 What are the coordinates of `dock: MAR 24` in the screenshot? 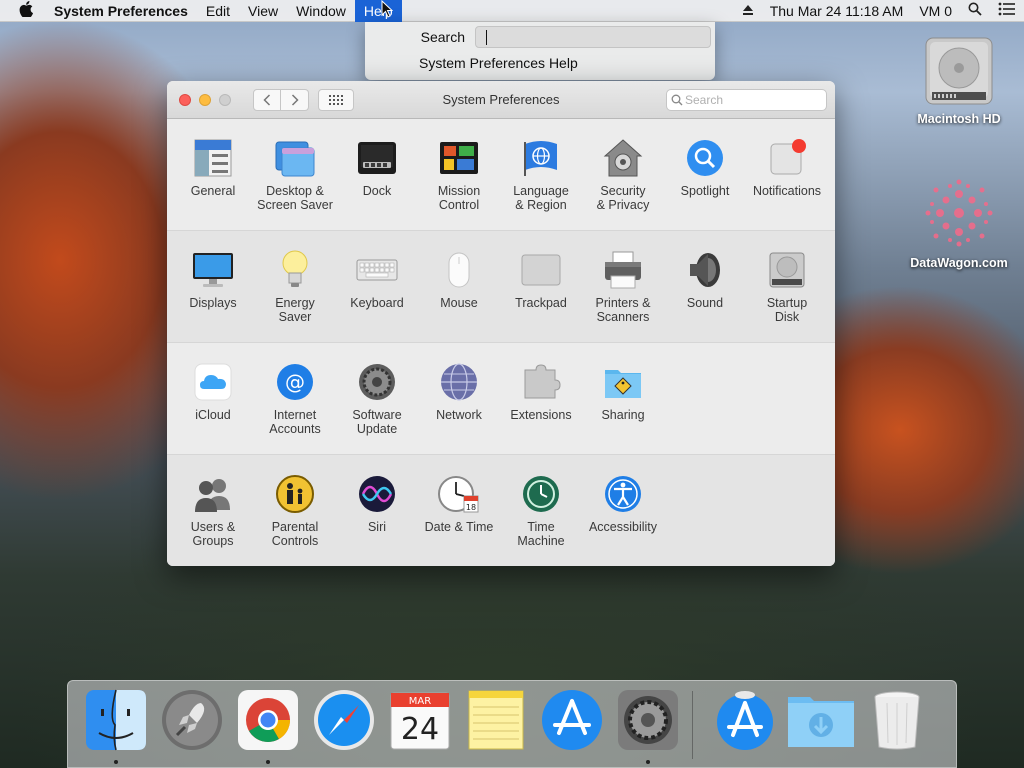 It's located at (512, 724).